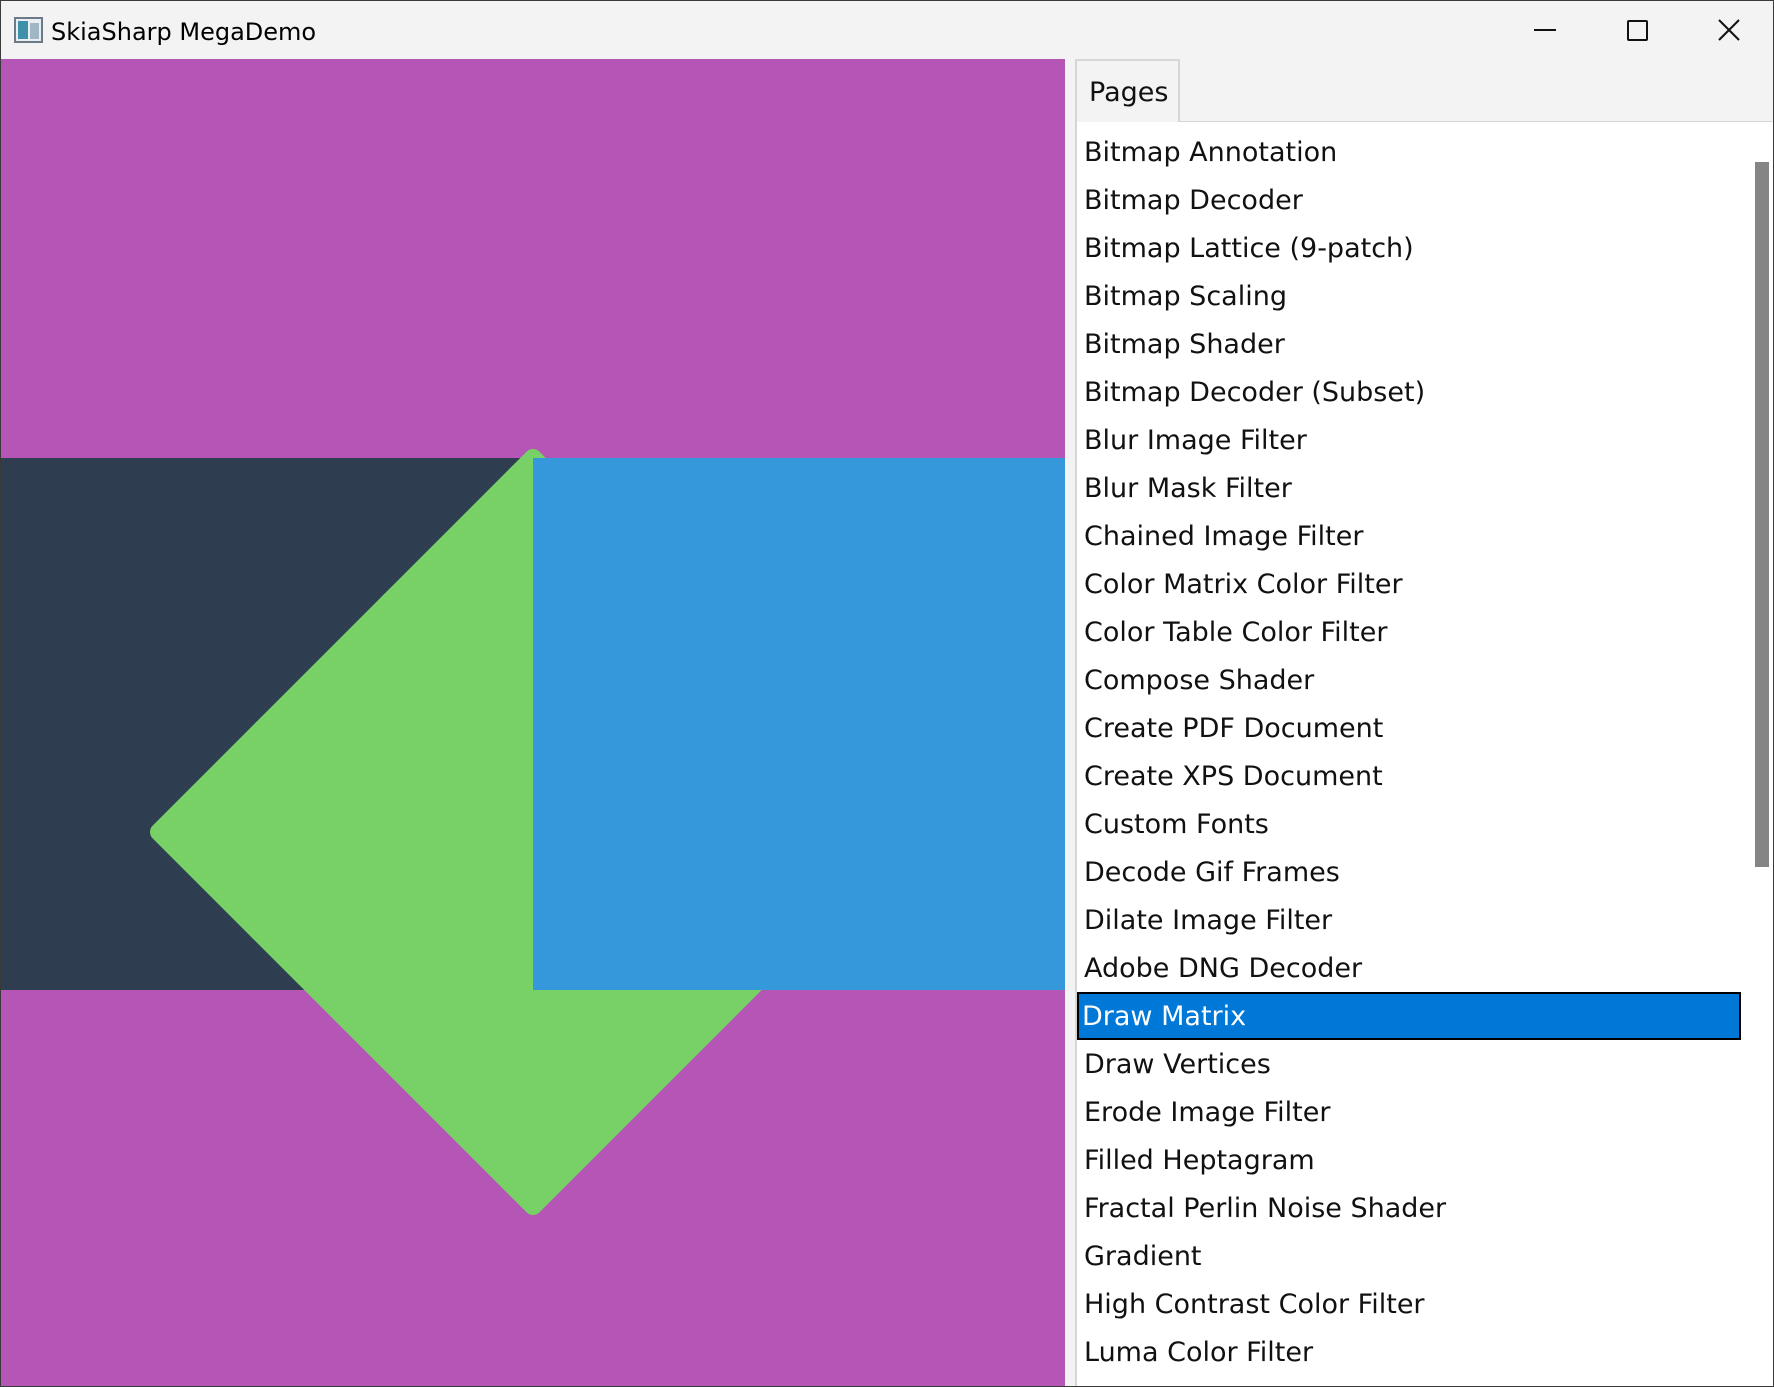 Image resolution: width=1774 pixels, height=1387 pixels. I want to click on list-item: Bitmap Scaling, so click(1409, 296).